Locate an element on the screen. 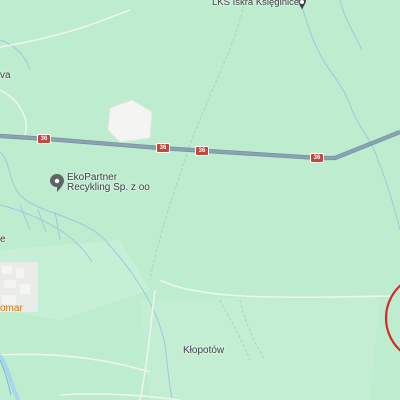 This screenshot has width=400, height=400. village-label-klopotow: Kłopotów is located at coordinates (204, 350).